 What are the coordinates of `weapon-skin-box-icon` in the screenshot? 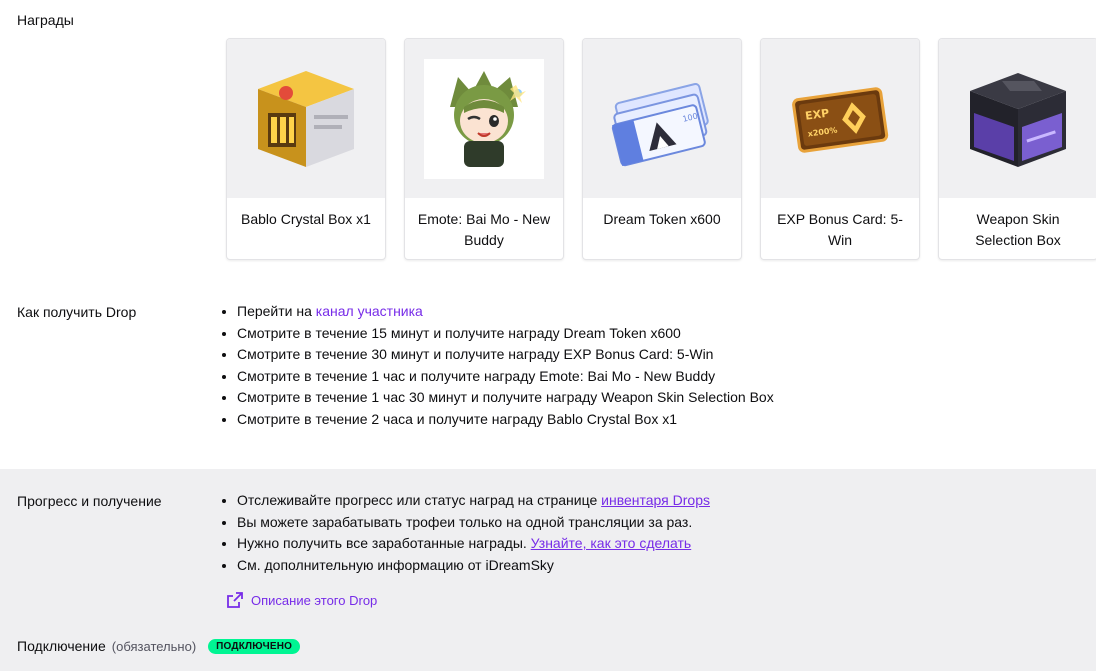 It's located at (1018, 119).